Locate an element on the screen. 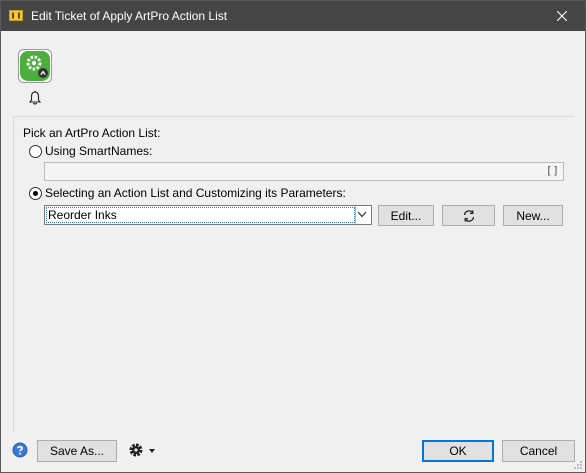  smartnames-picker-icon: [] is located at coordinates (552, 170).